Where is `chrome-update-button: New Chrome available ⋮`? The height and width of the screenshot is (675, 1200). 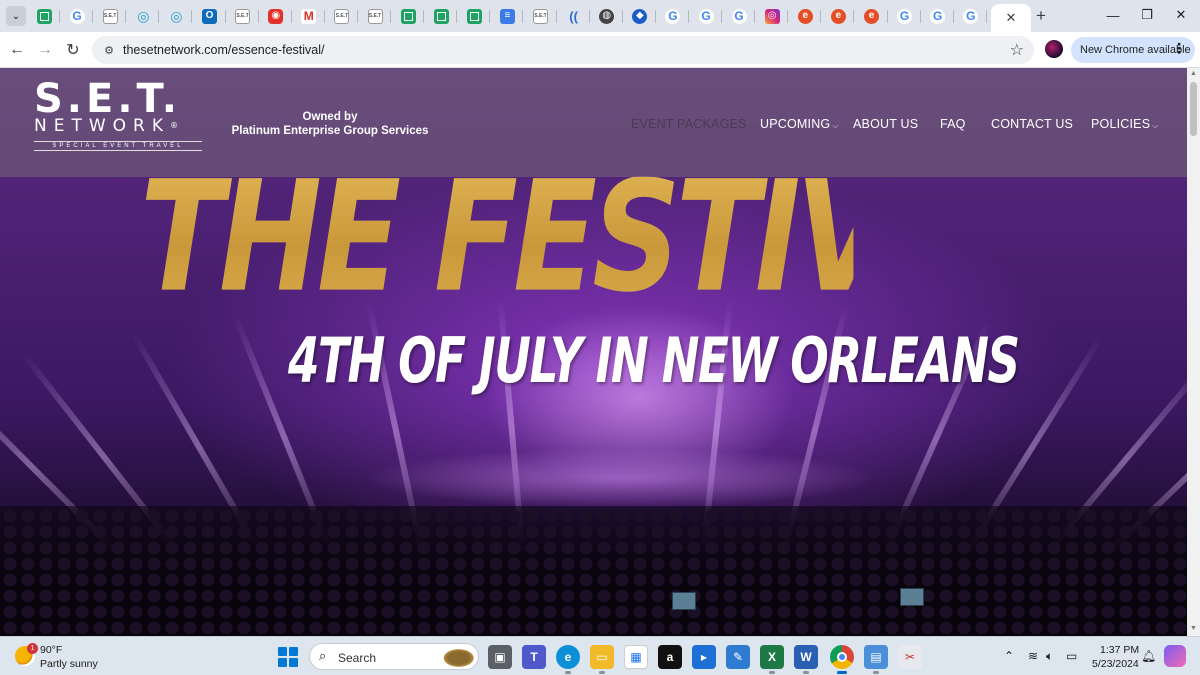 chrome-update-button: New Chrome available ⋮ is located at coordinates (1133, 50).